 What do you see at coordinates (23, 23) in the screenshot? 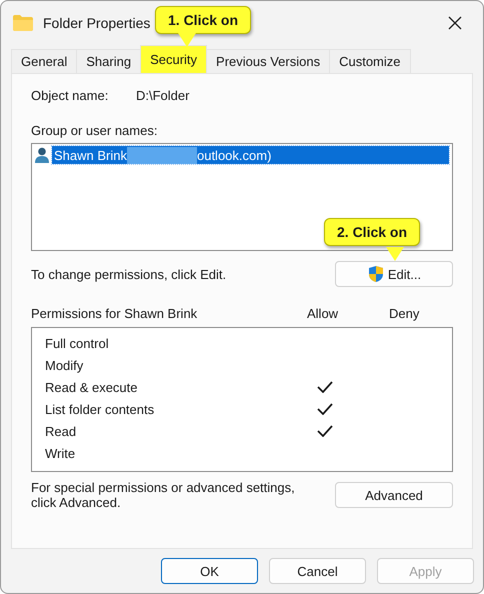
I see `folder-icon` at bounding box center [23, 23].